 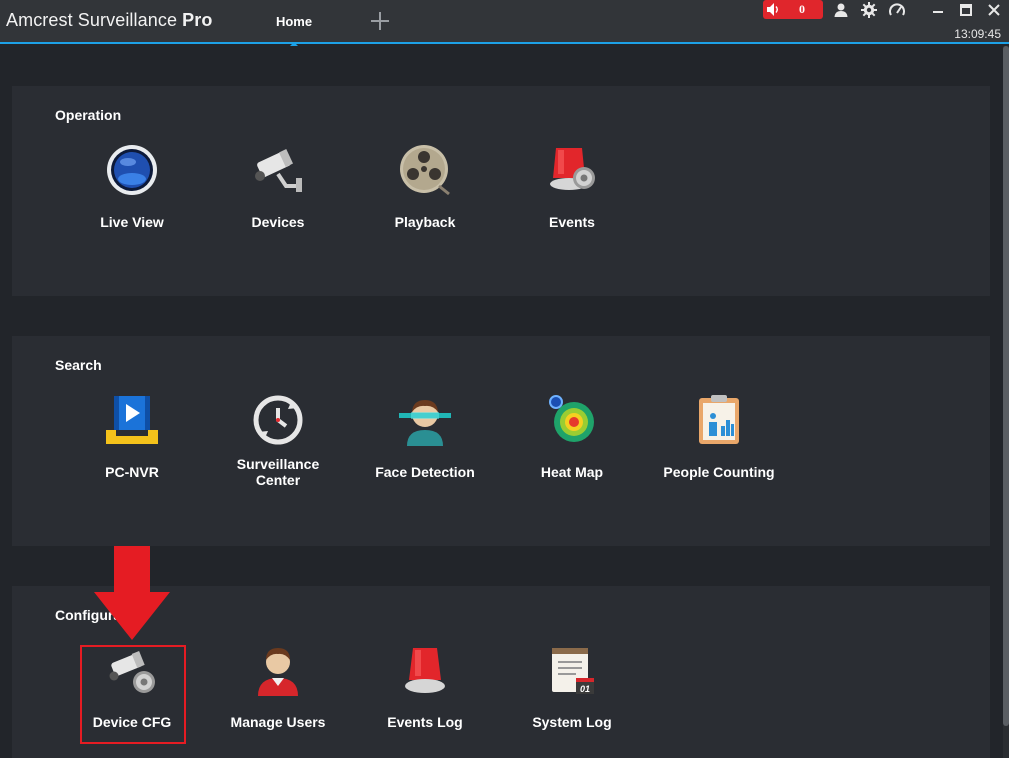 What do you see at coordinates (938, 10) in the screenshot?
I see `minimize-icon` at bounding box center [938, 10].